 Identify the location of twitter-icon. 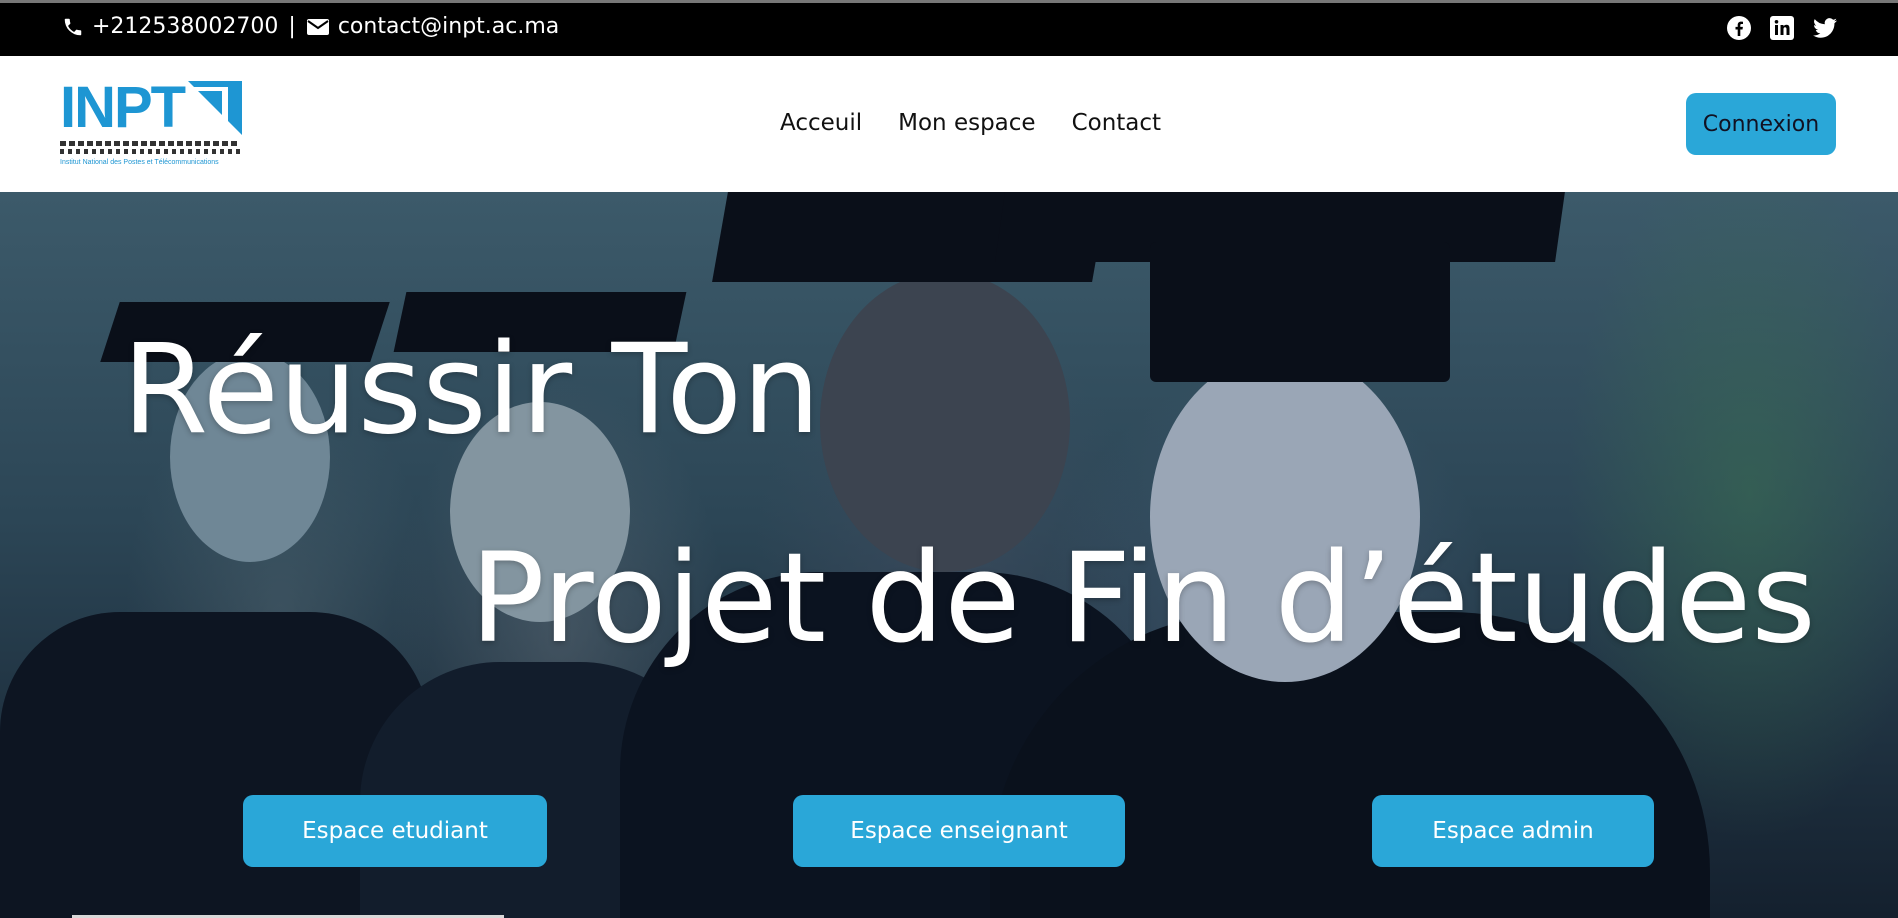
(1825, 28).